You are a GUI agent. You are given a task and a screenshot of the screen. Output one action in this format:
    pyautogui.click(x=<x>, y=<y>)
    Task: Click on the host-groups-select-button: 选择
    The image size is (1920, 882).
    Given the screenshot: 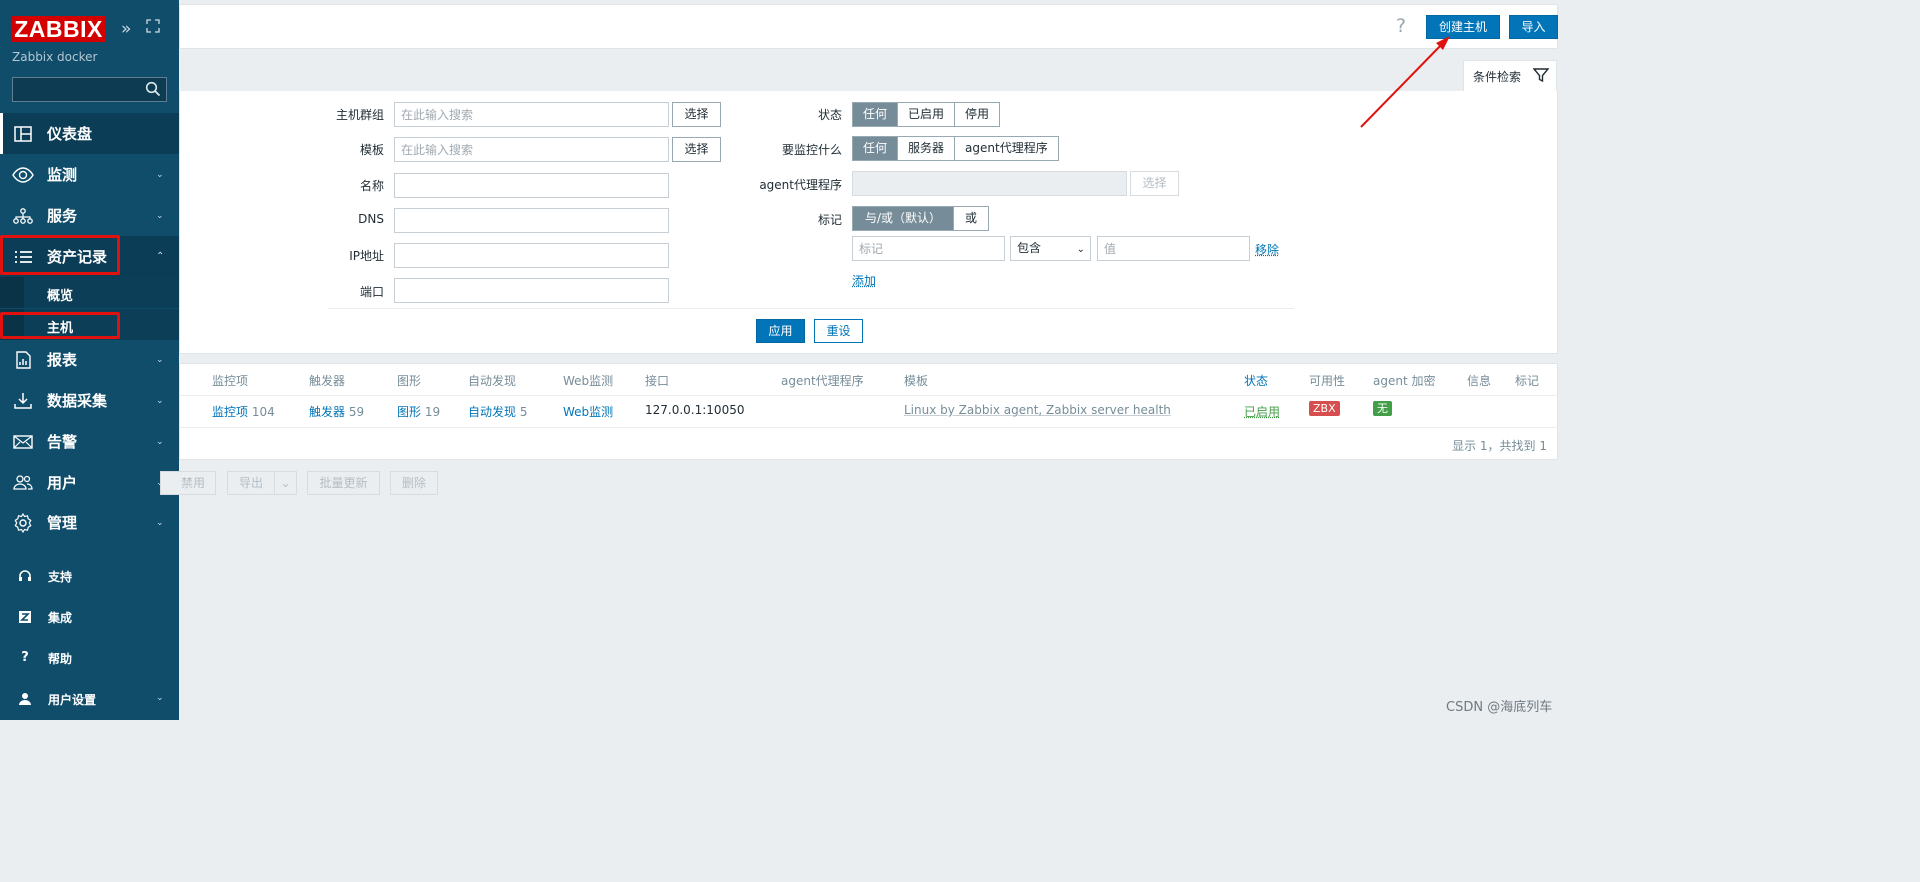 What is the action you would take?
    pyautogui.click(x=696, y=114)
    